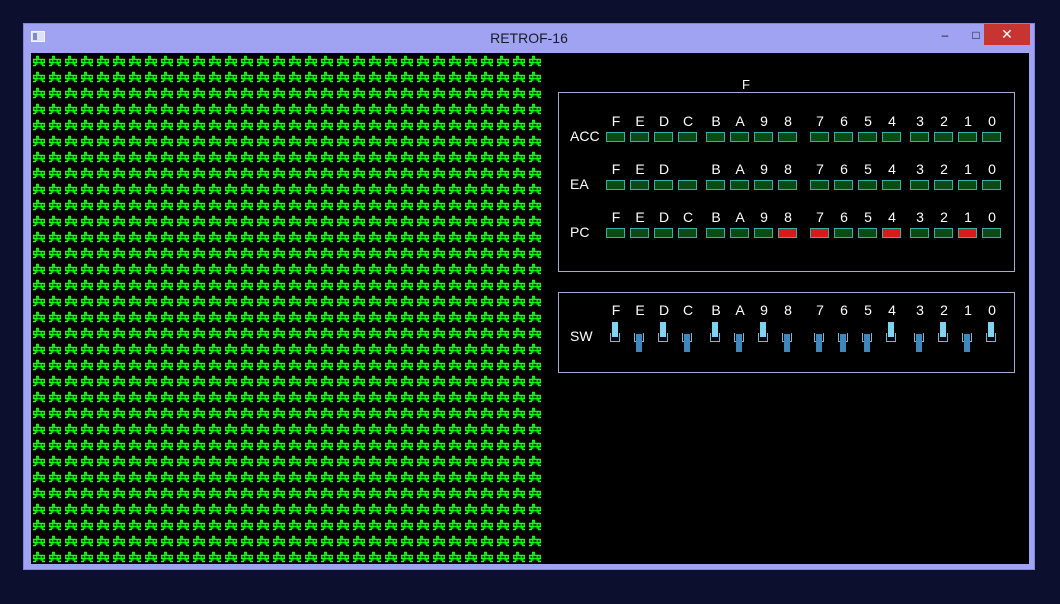 This screenshot has height=604, width=1060. I want to click on minimize-button: –, so click(945, 34).